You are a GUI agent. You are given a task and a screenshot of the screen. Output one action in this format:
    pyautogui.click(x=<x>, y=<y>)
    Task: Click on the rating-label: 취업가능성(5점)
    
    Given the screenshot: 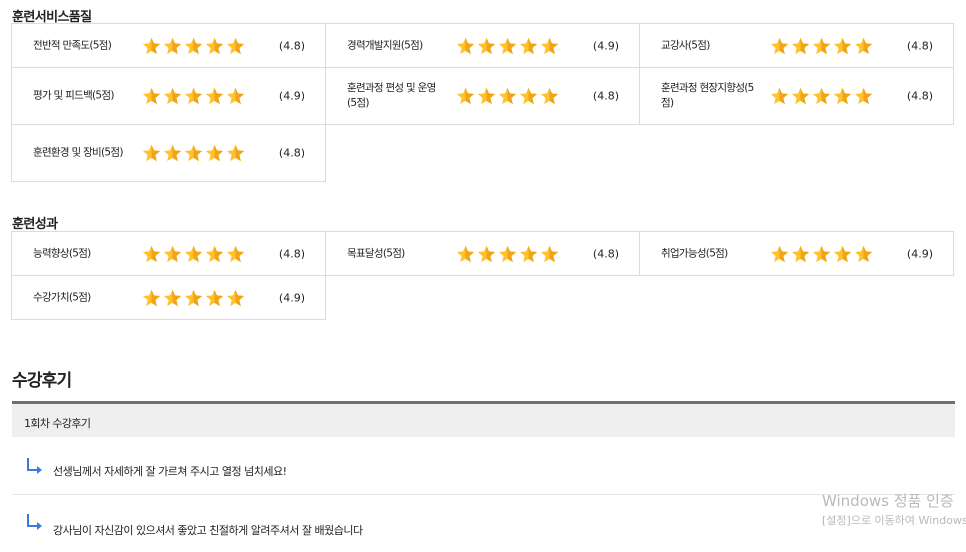 What is the action you would take?
    pyautogui.click(x=694, y=253)
    